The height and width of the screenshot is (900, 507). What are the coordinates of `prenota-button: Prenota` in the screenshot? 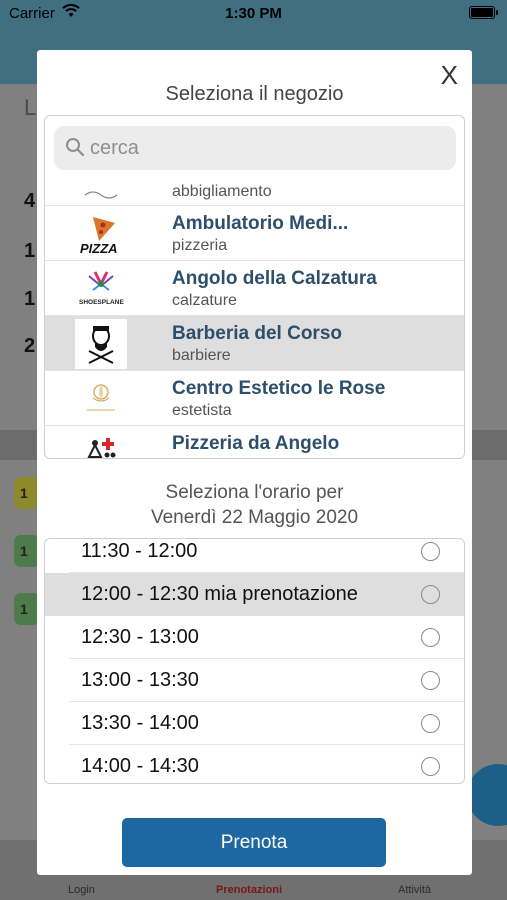 It's located at (254, 842).